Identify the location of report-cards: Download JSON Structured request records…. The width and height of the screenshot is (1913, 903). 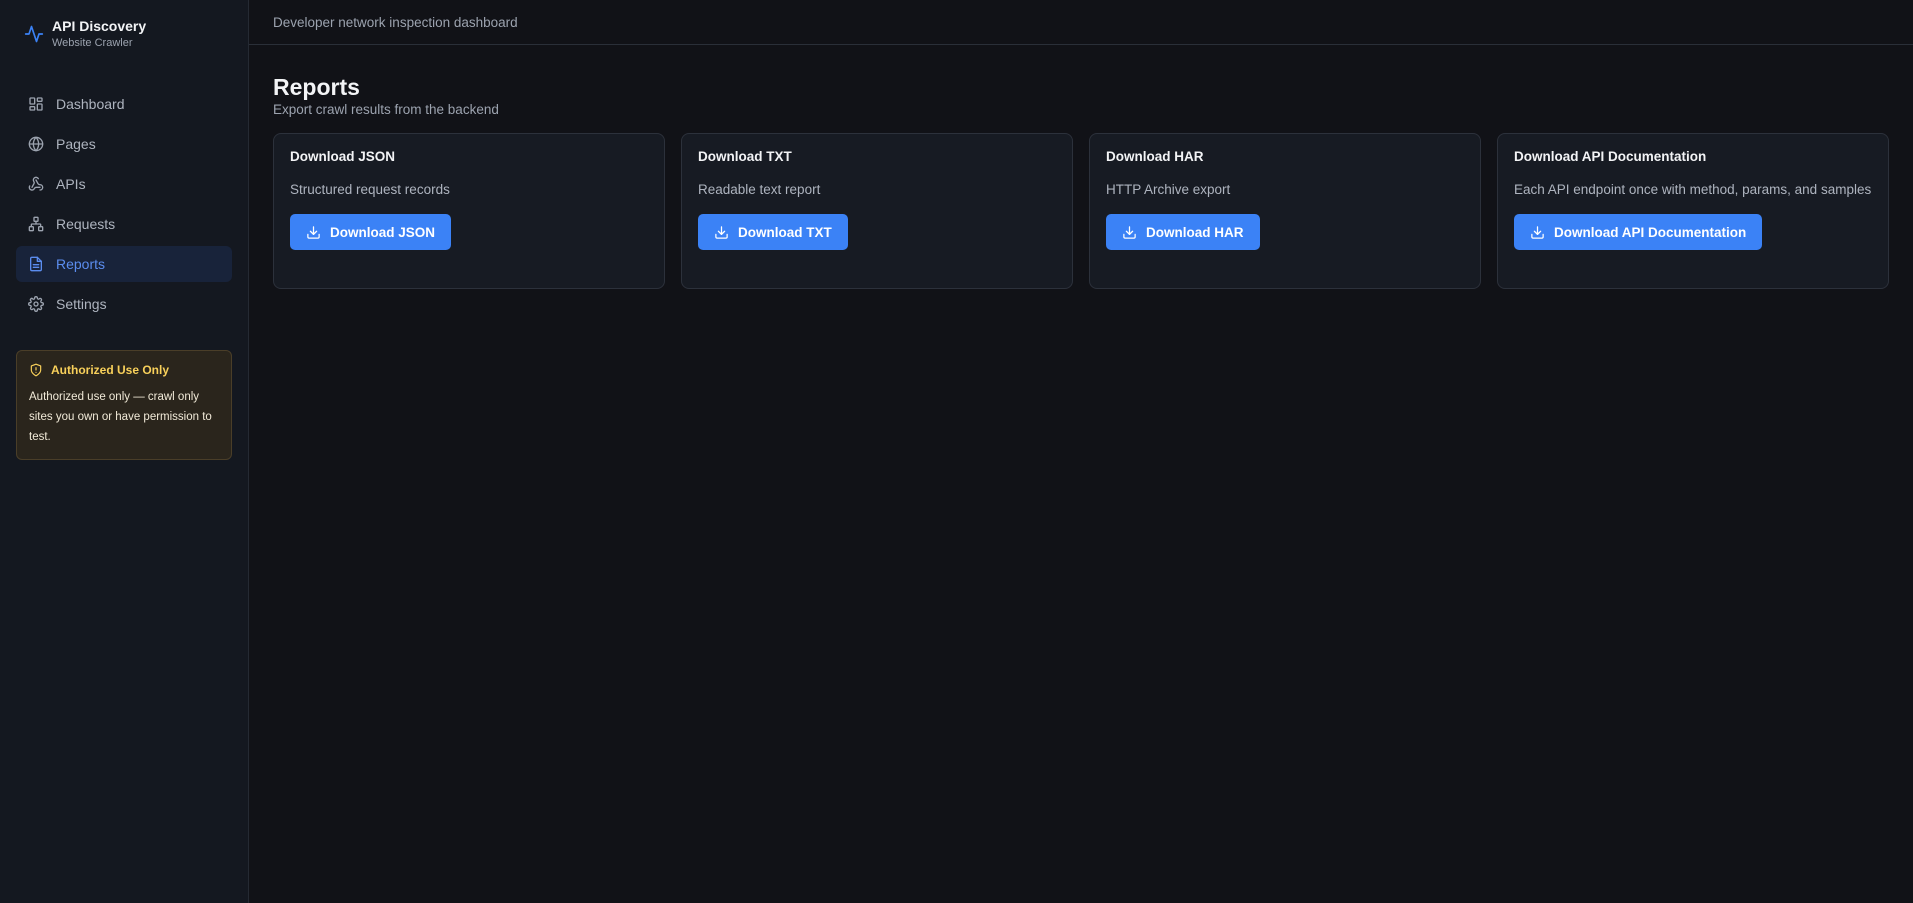
(1081, 211).